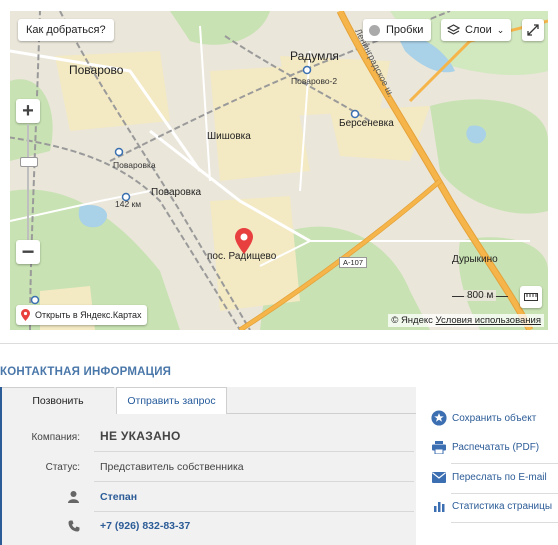 The height and width of the screenshot is (545, 558). I want to click on layers-button-label: Слои, so click(478, 30).